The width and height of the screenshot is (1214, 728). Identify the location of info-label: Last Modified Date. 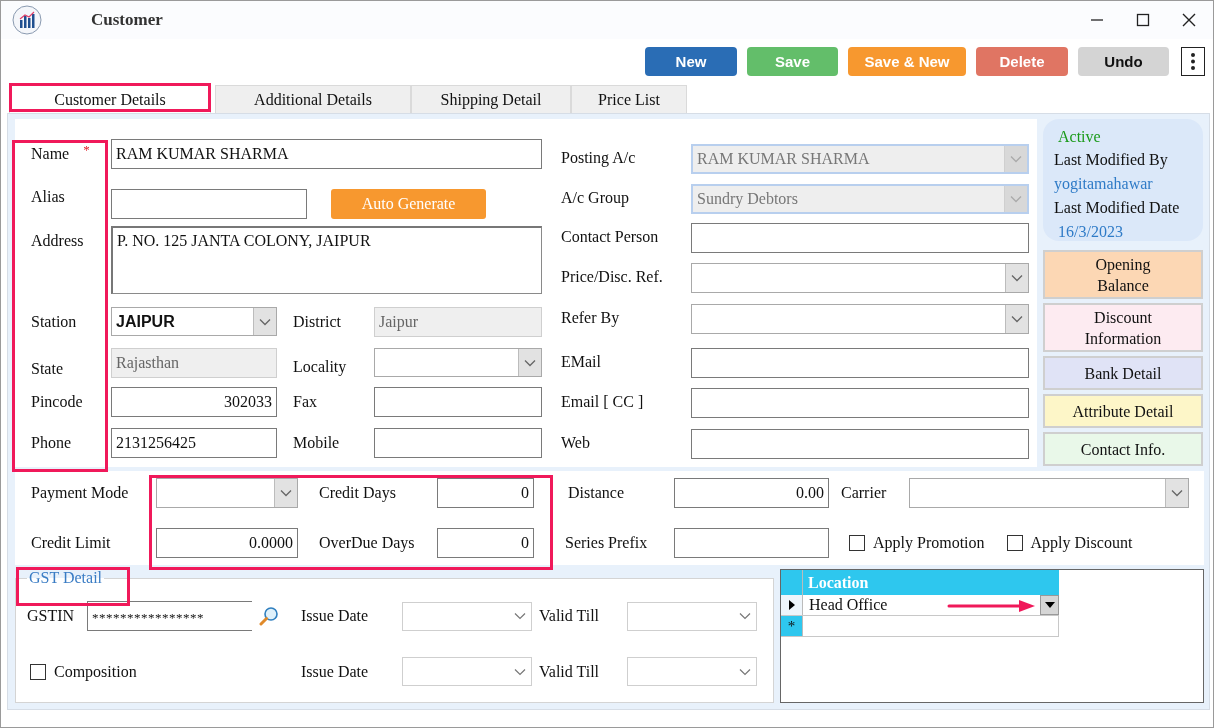
(1117, 208).